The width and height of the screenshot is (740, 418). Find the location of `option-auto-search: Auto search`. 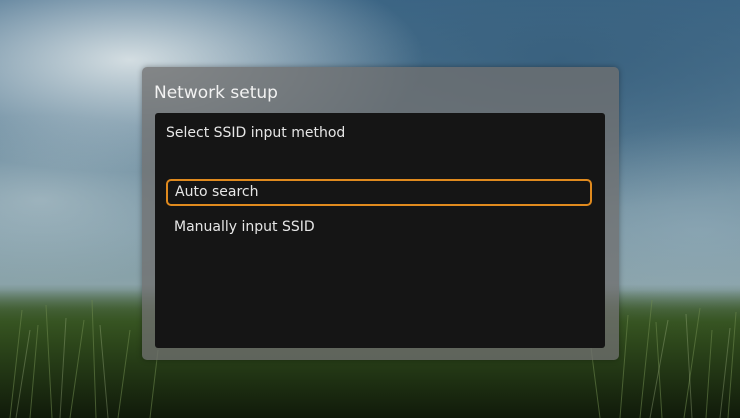

option-auto-search: Auto search is located at coordinates (379, 192).